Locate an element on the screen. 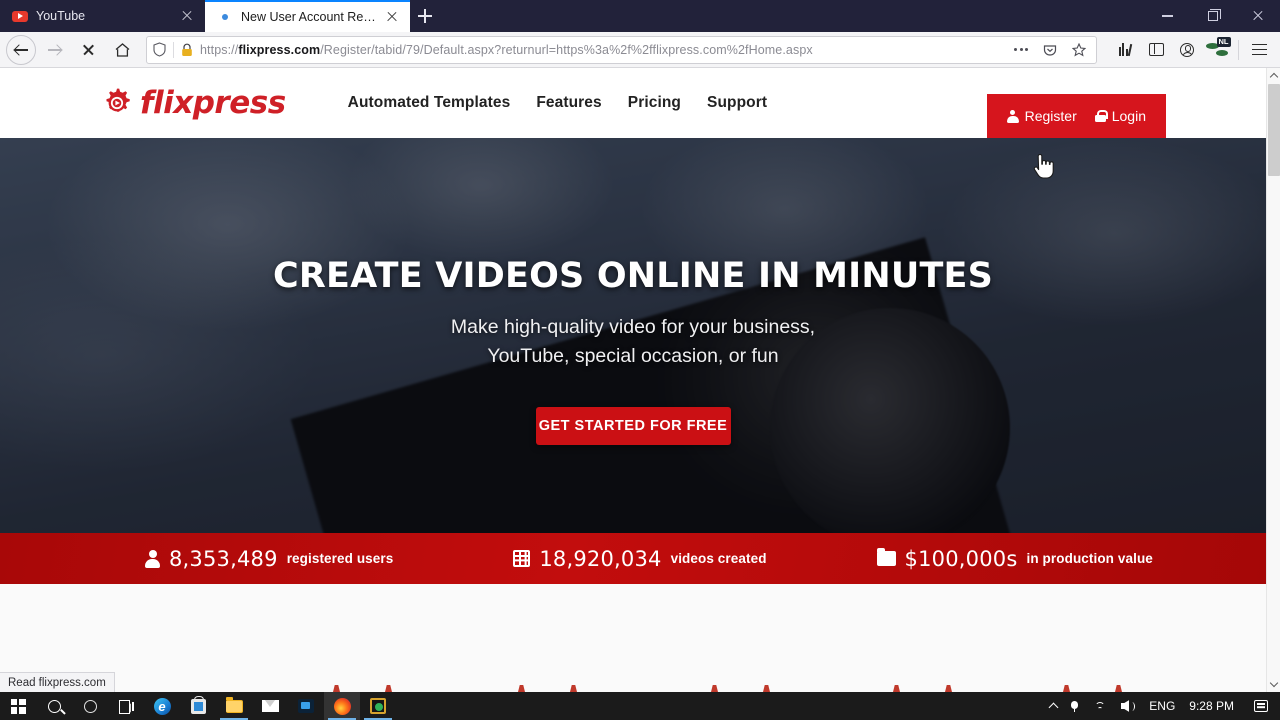 This screenshot has height=720, width=1280. register-button: Register is located at coordinates (1041, 116).